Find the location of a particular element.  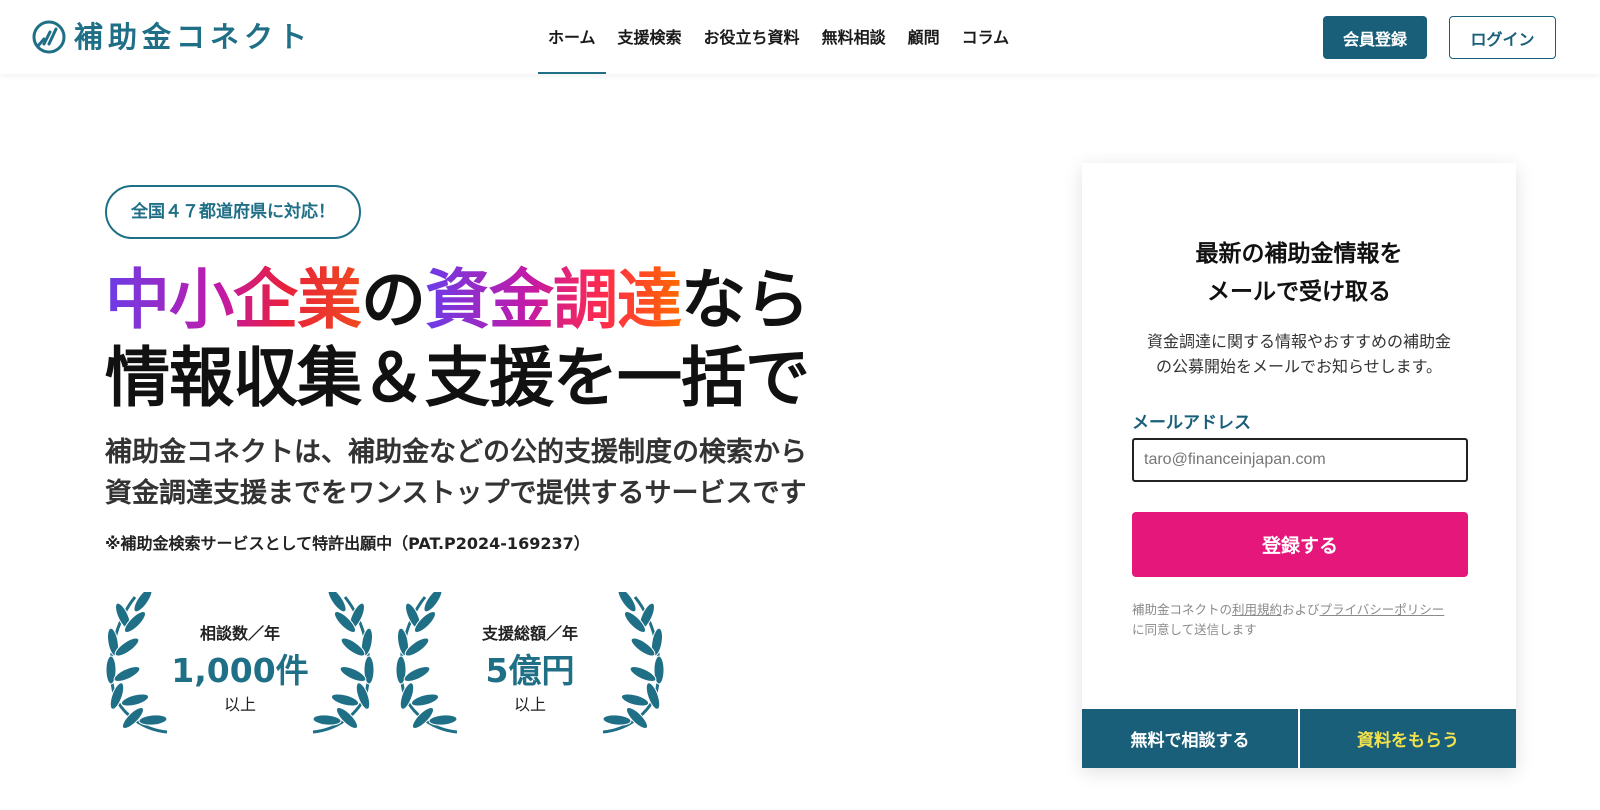

login-button: ログイン is located at coordinates (1502, 37).